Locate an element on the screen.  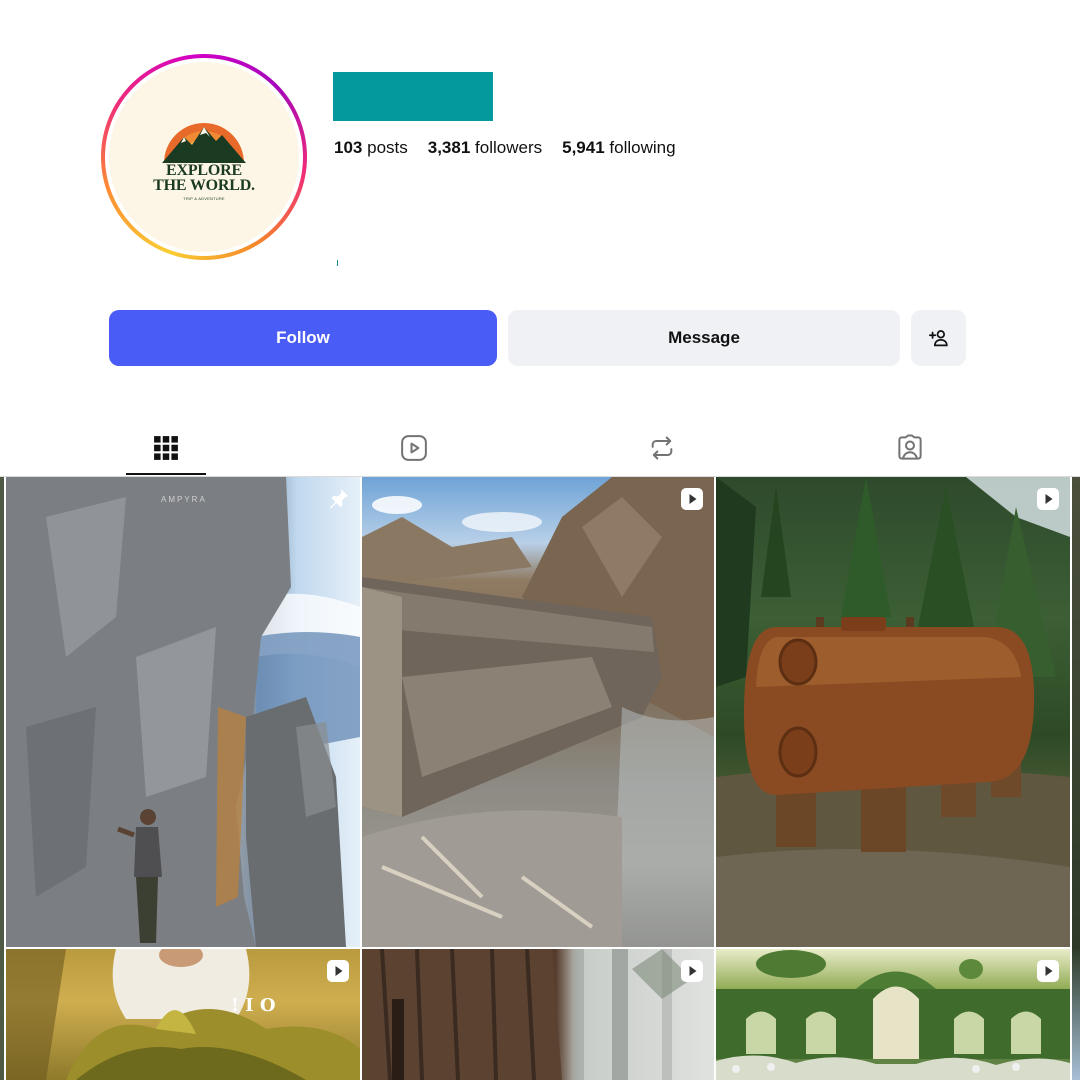
person-add-icon is located at coordinates (938, 338).